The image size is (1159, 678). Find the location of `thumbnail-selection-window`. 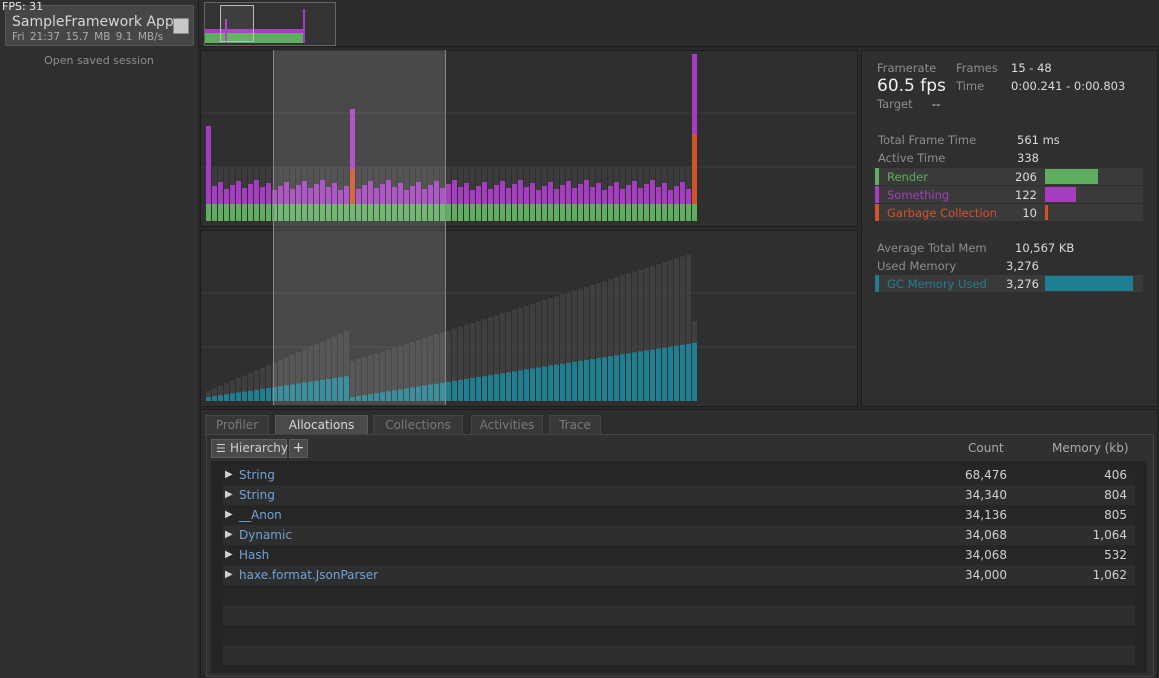

thumbnail-selection-window is located at coordinates (237, 23).